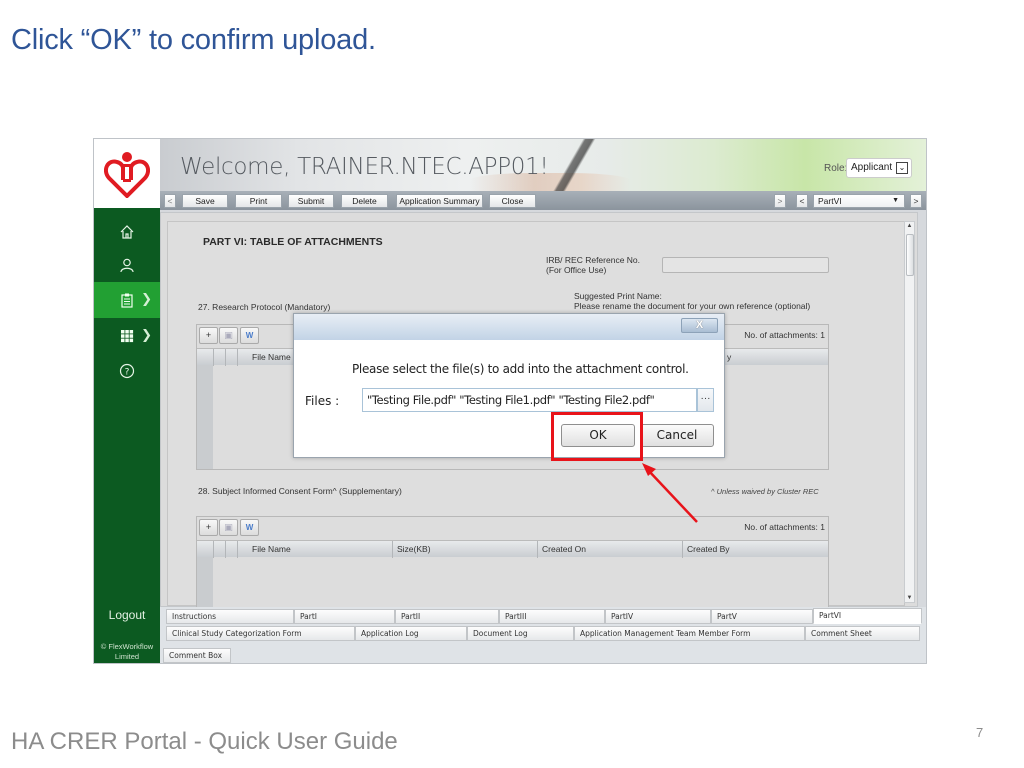  I want to click on slide-footer: HA CRER Portal - Quick User Guide, so click(204, 741).